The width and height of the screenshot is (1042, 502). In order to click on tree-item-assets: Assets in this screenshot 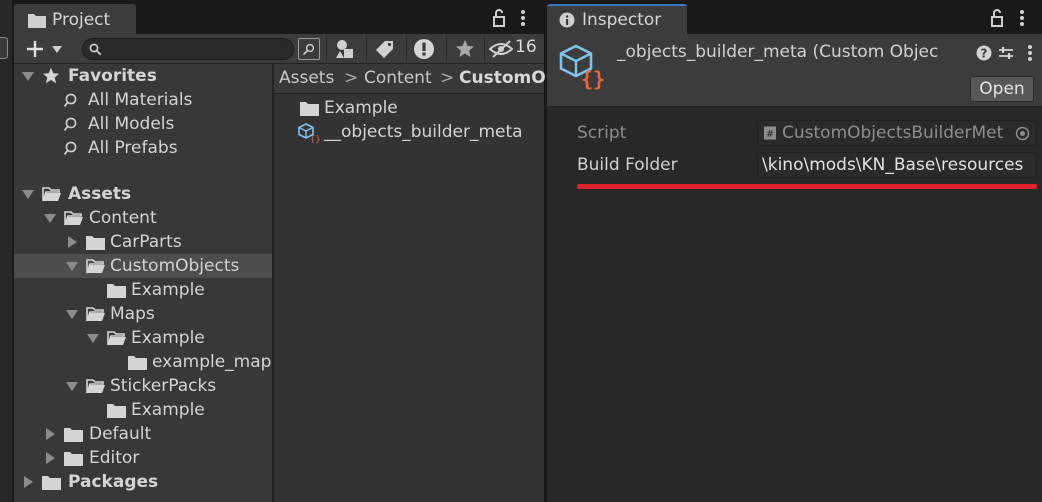, I will do `click(143, 194)`.